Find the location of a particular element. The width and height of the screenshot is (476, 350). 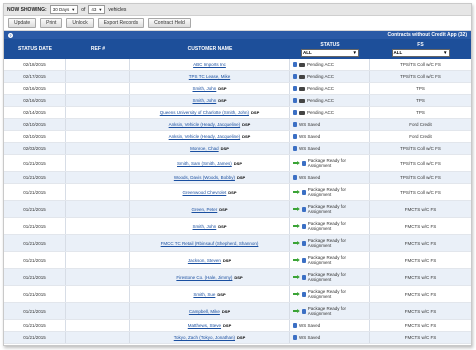

col-customer: CUSTOMER NAME is located at coordinates (210, 49).